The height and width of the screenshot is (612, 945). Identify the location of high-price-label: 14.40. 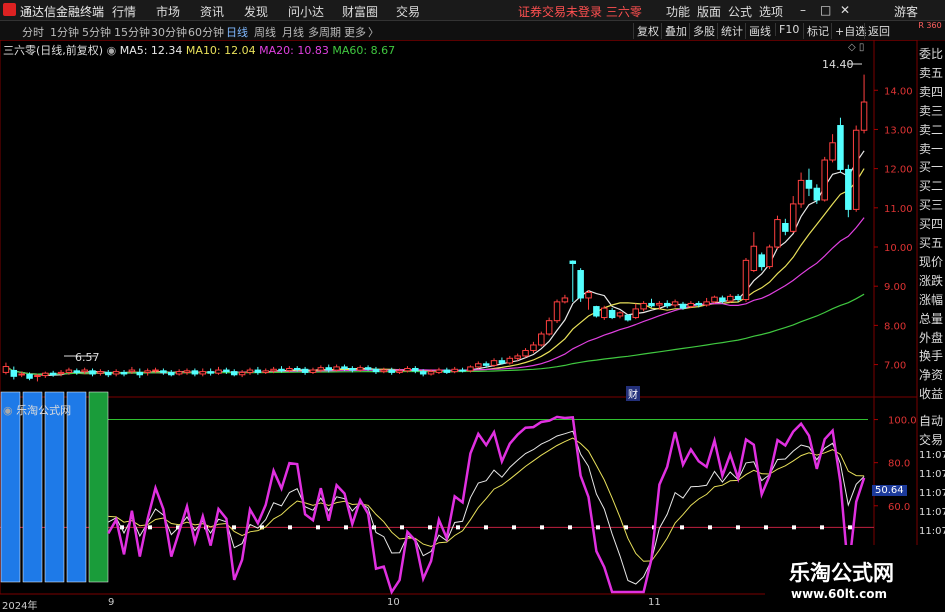
(838, 64).